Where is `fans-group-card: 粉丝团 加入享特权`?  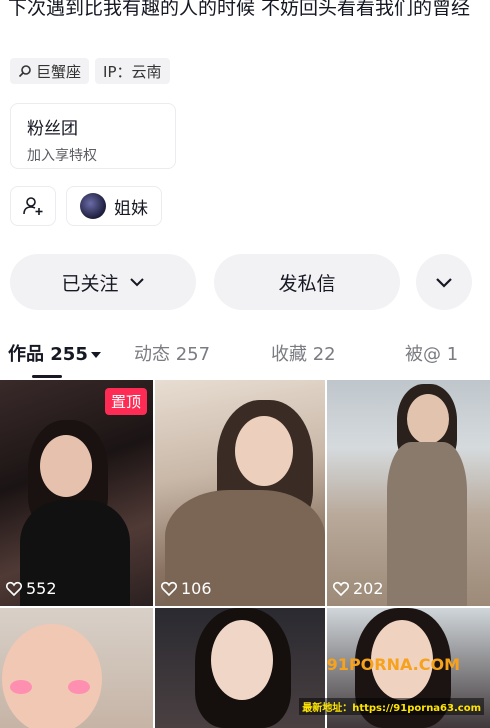 fans-group-card: 粉丝团 加入享特权 is located at coordinates (93, 136).